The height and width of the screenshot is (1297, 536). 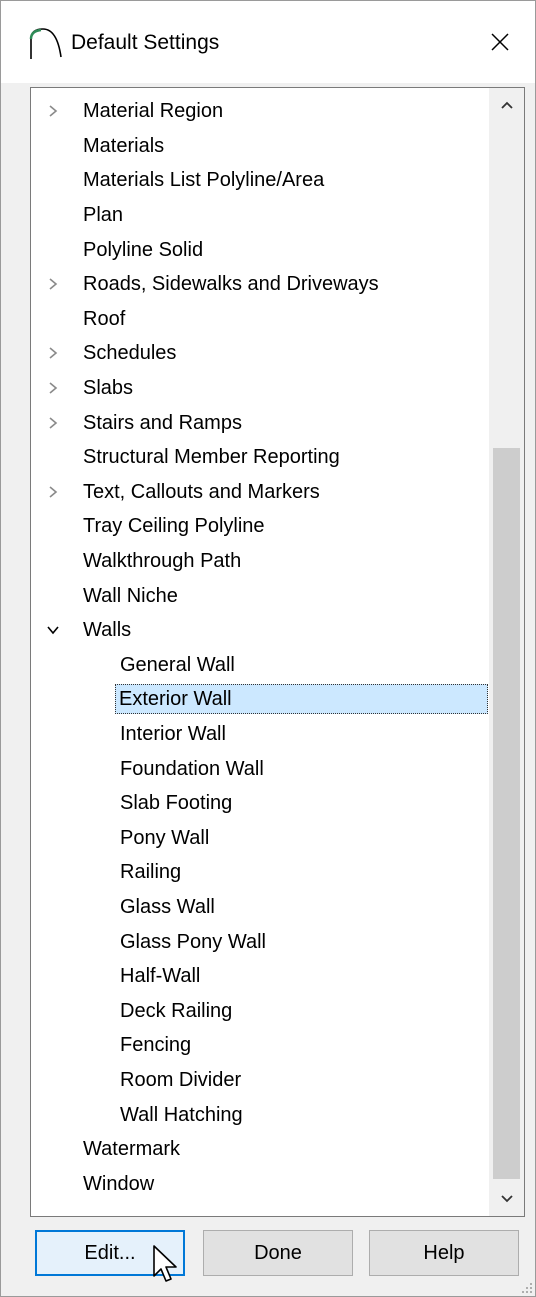 I want to click on tree-item: Materials List Polyline/Area, so click(x=261, y=180).